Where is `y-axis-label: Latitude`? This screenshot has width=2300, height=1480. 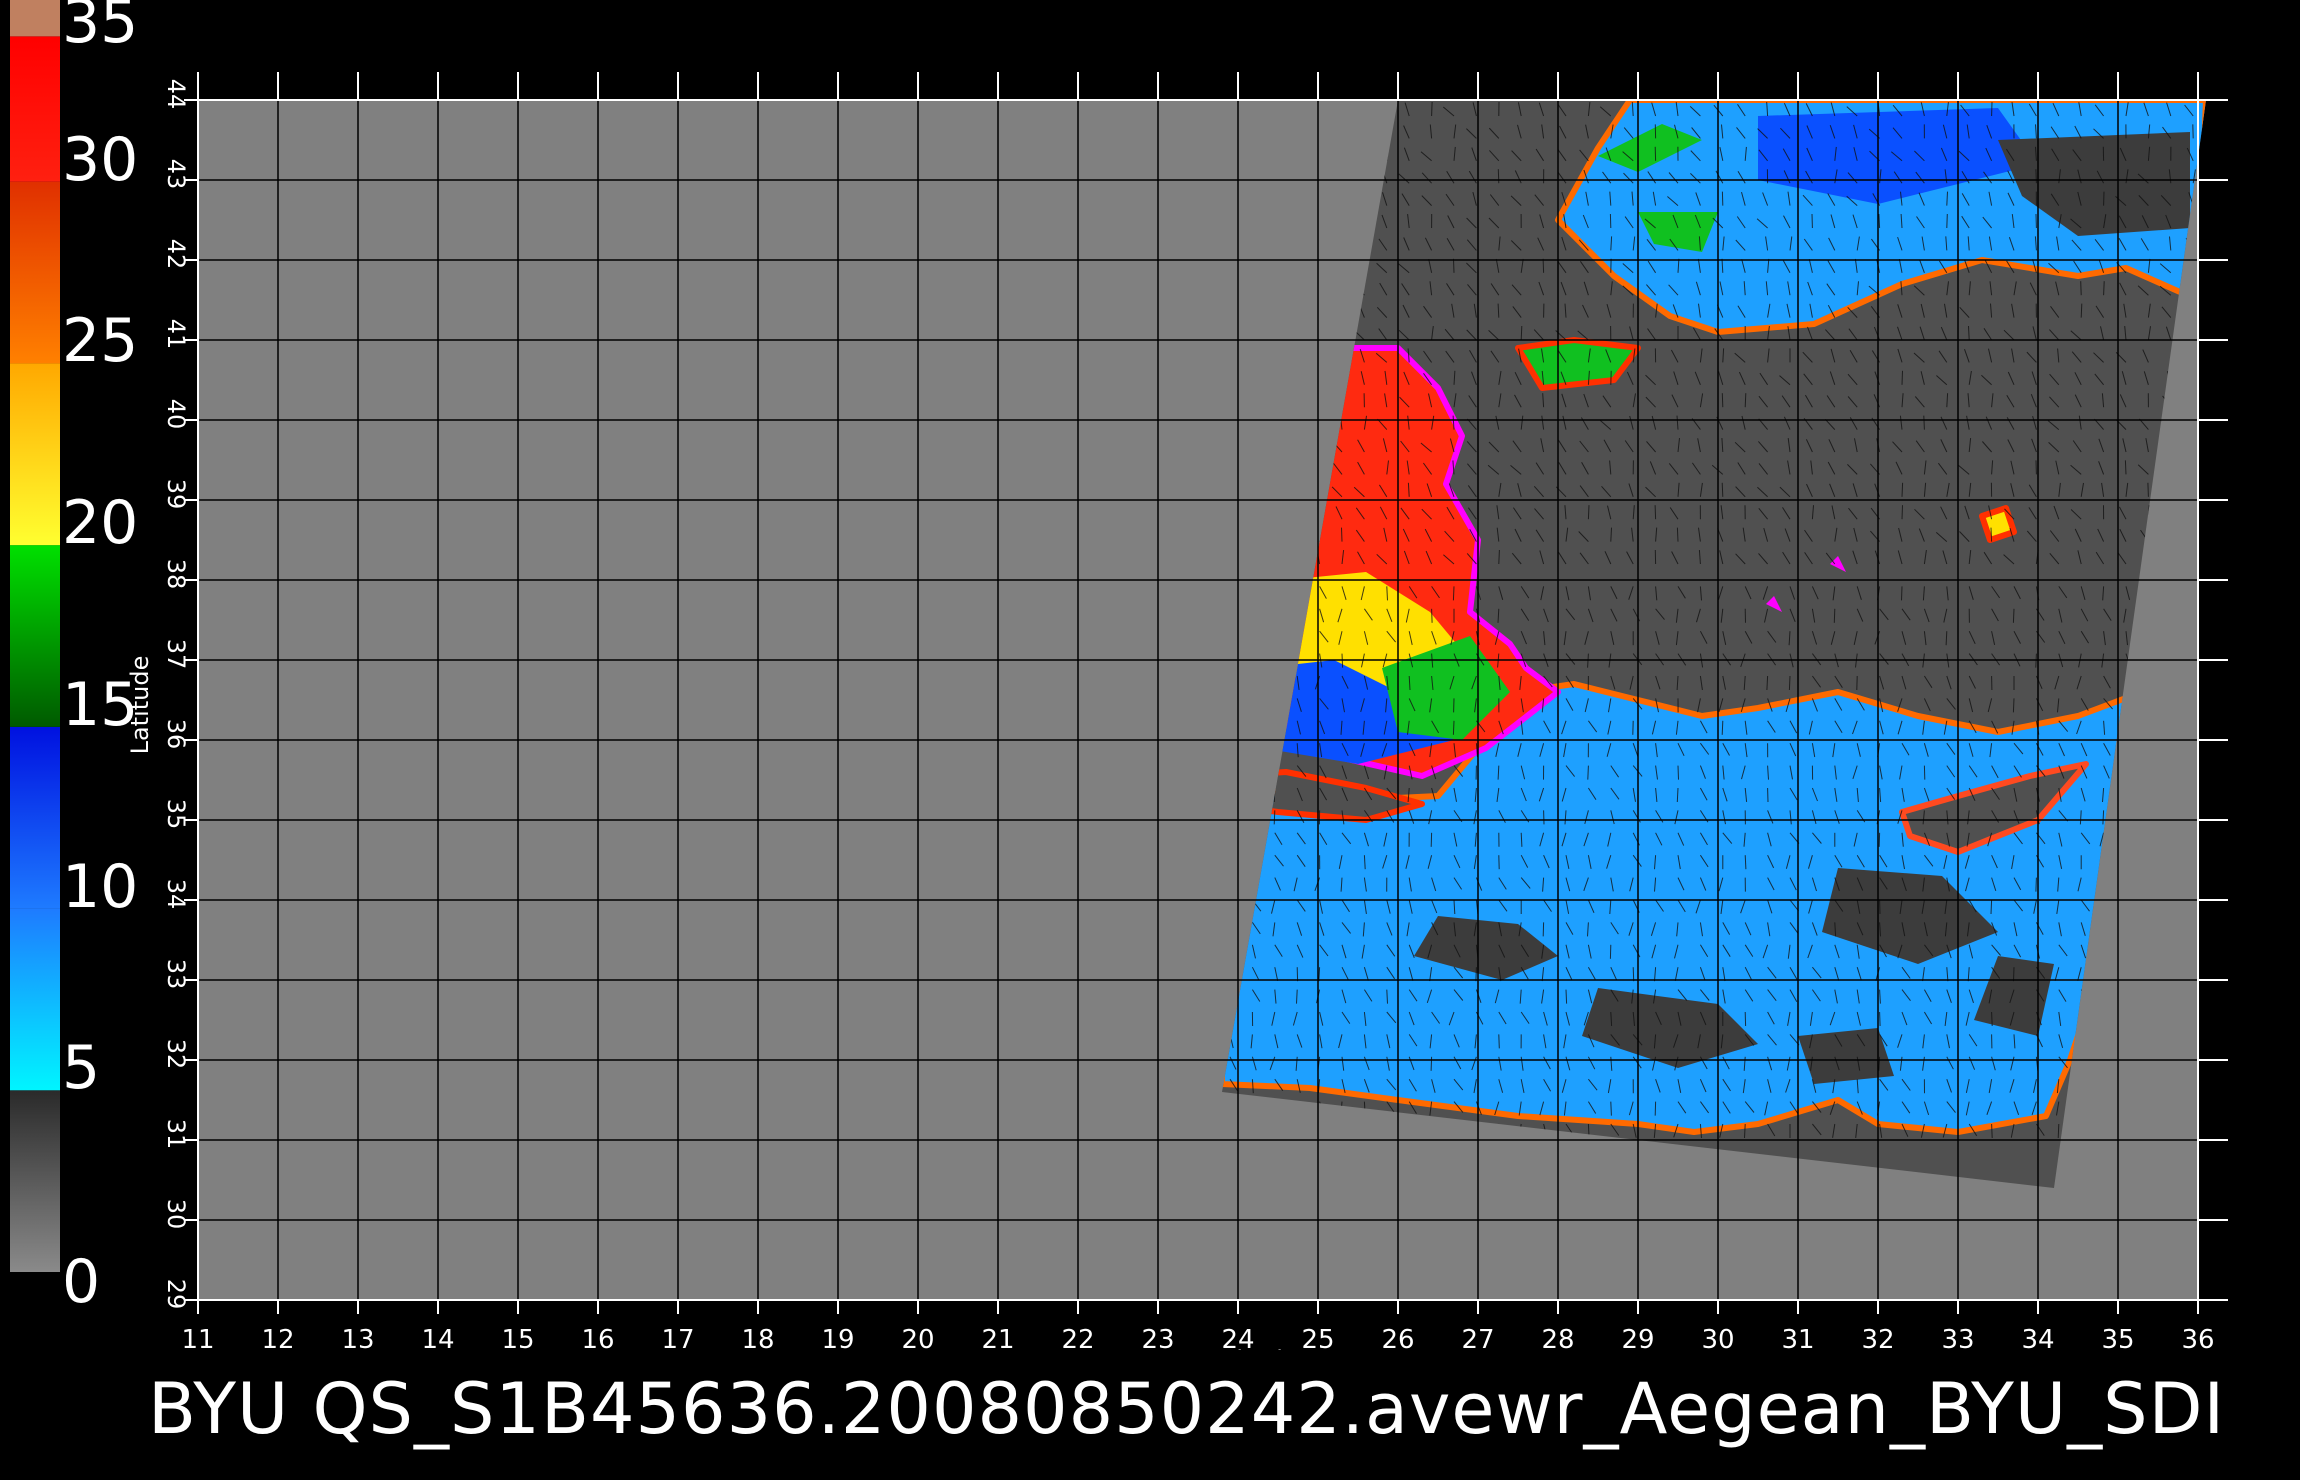
y-axis-label: Latitude is located at coordinates (140, 705).